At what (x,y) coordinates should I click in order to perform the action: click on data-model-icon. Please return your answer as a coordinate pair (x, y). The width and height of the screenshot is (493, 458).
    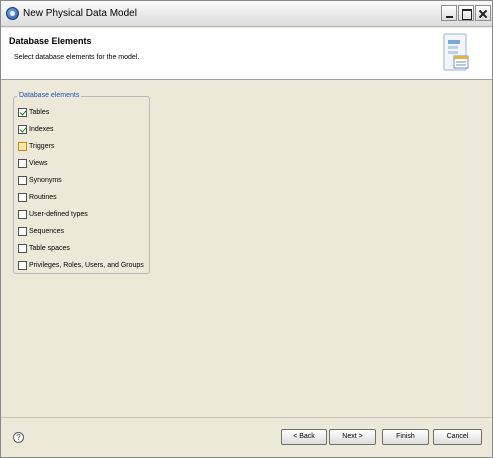
    Looking at the image, I should click on (456, 52).